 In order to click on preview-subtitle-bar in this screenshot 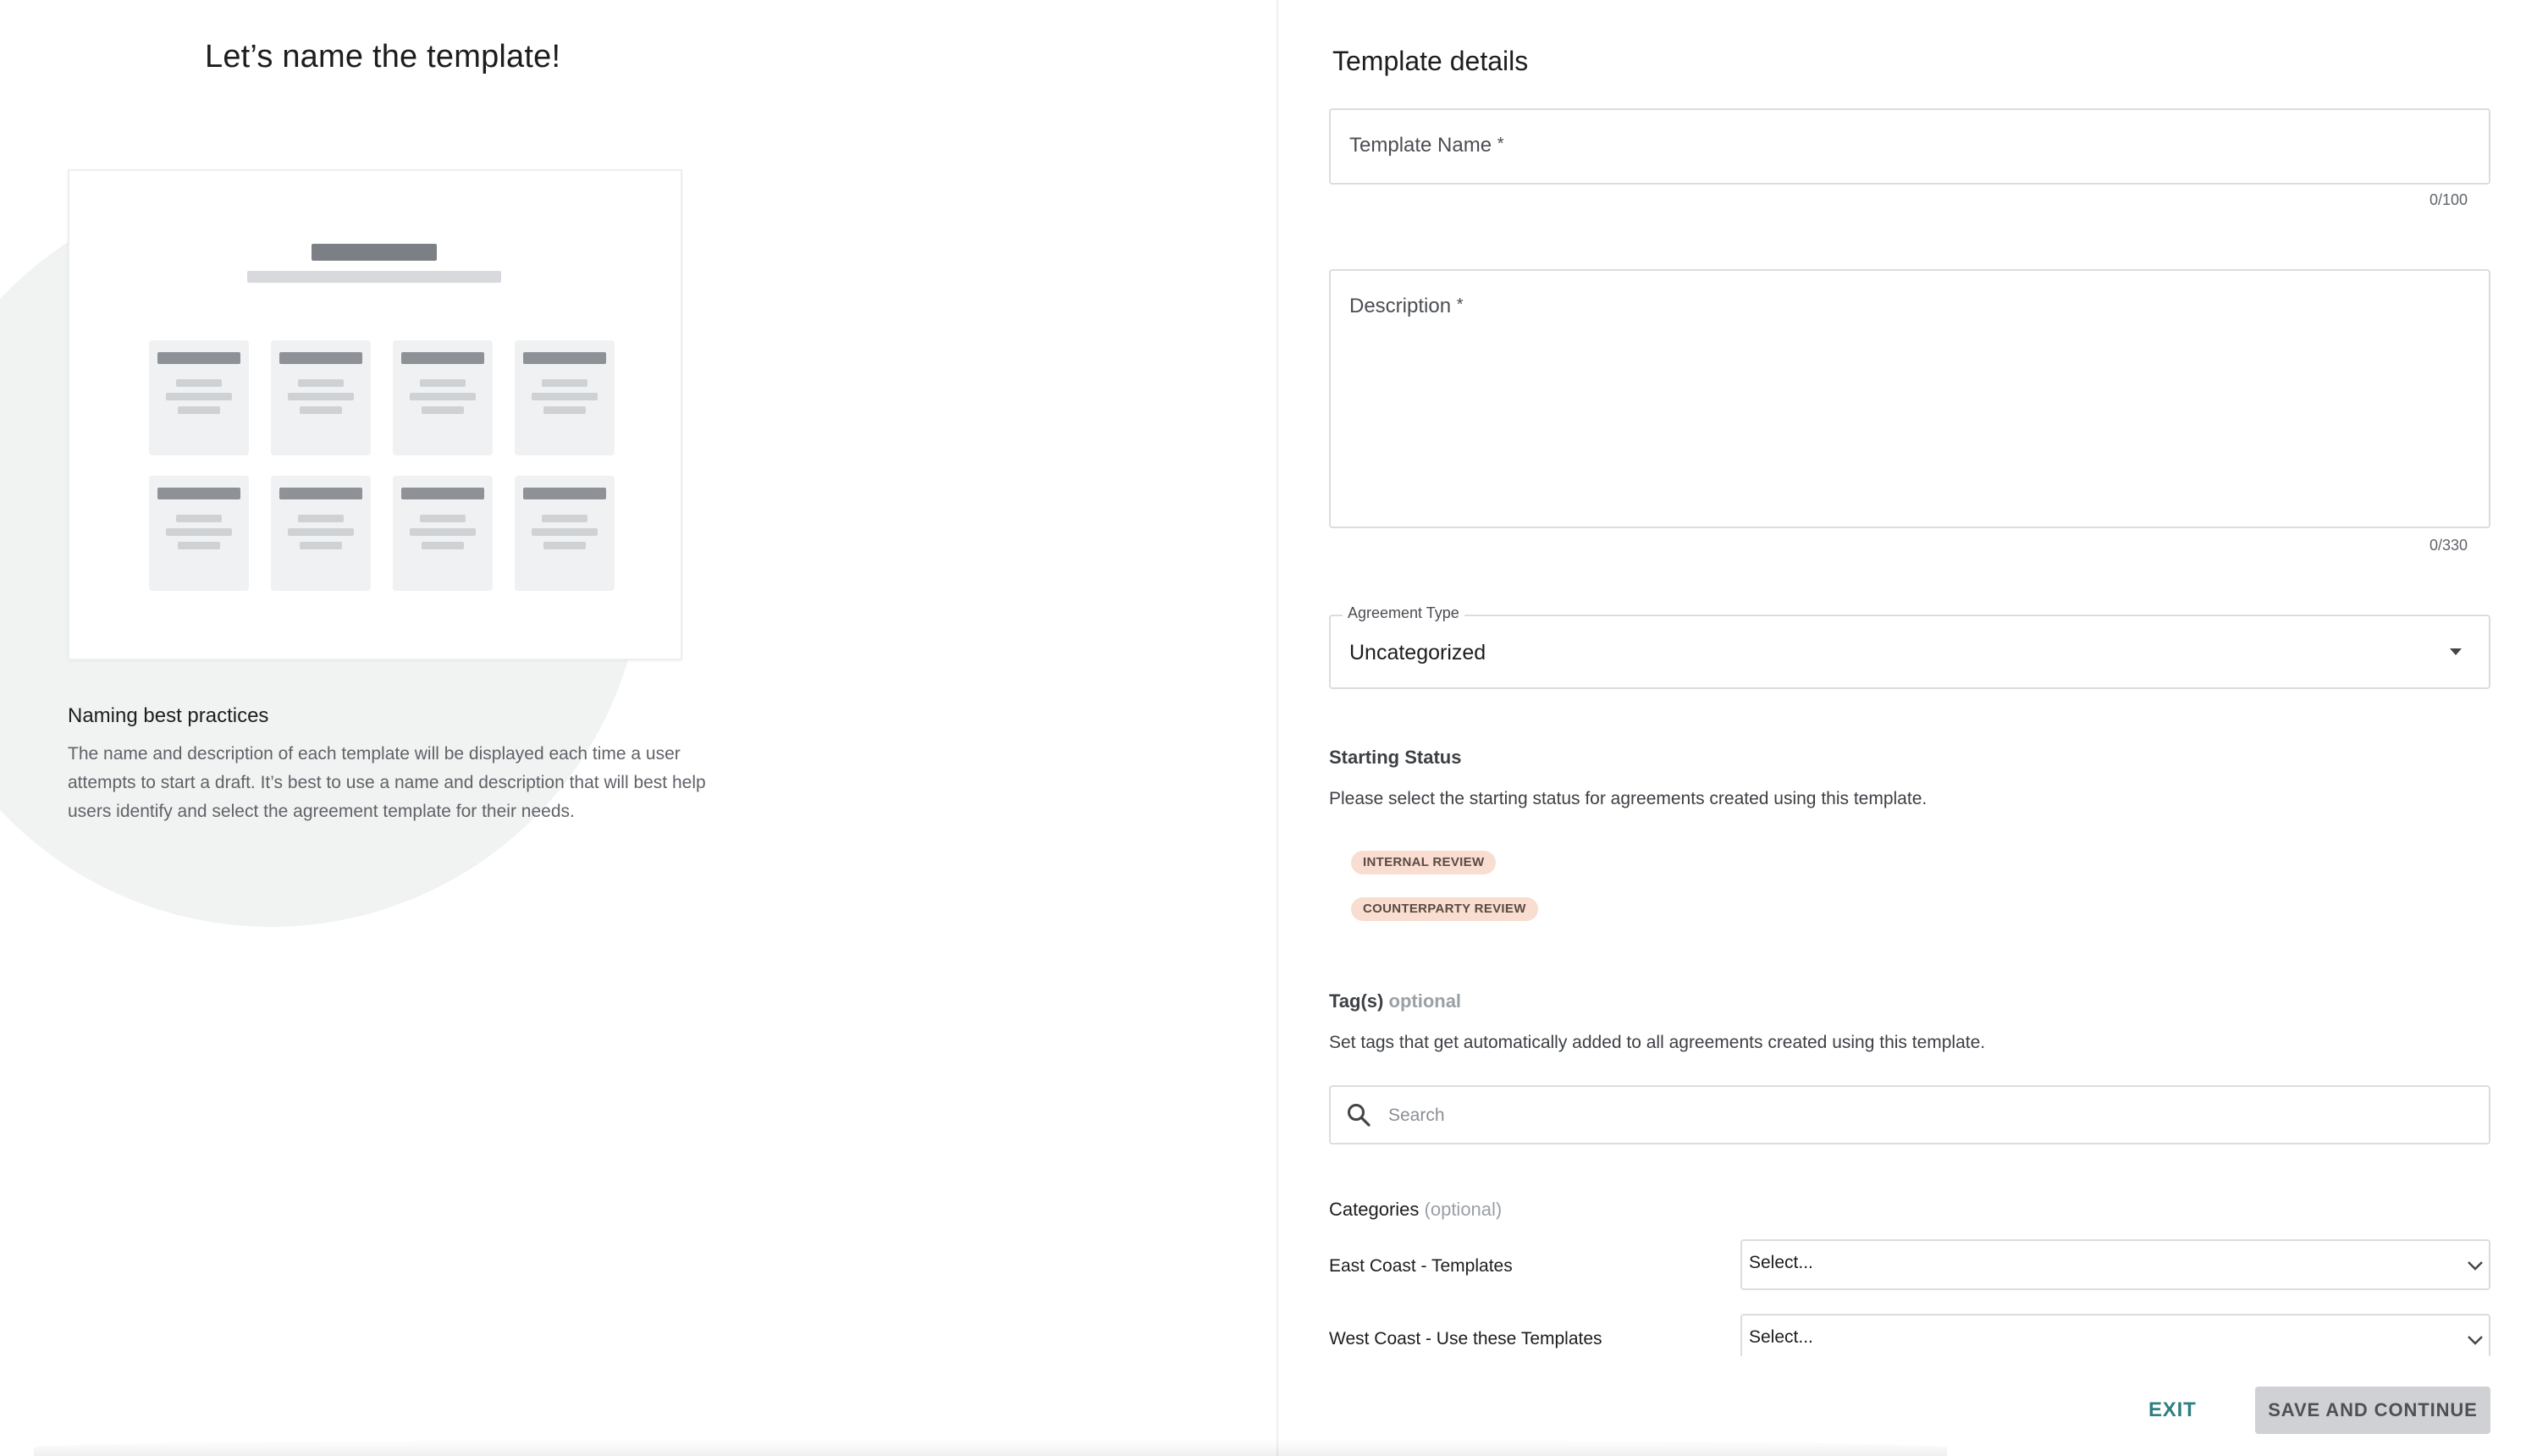, I will do `click(374, 277)`.